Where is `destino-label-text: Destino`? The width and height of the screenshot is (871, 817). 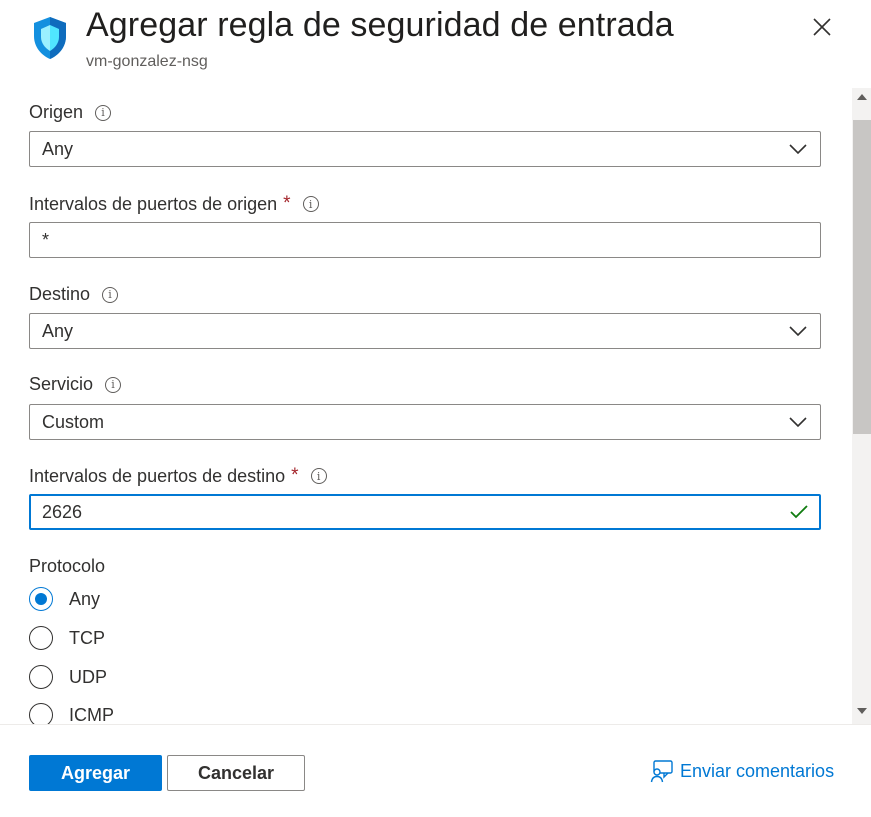 destino-label-text: Destino is located at coordinates (60, 294).